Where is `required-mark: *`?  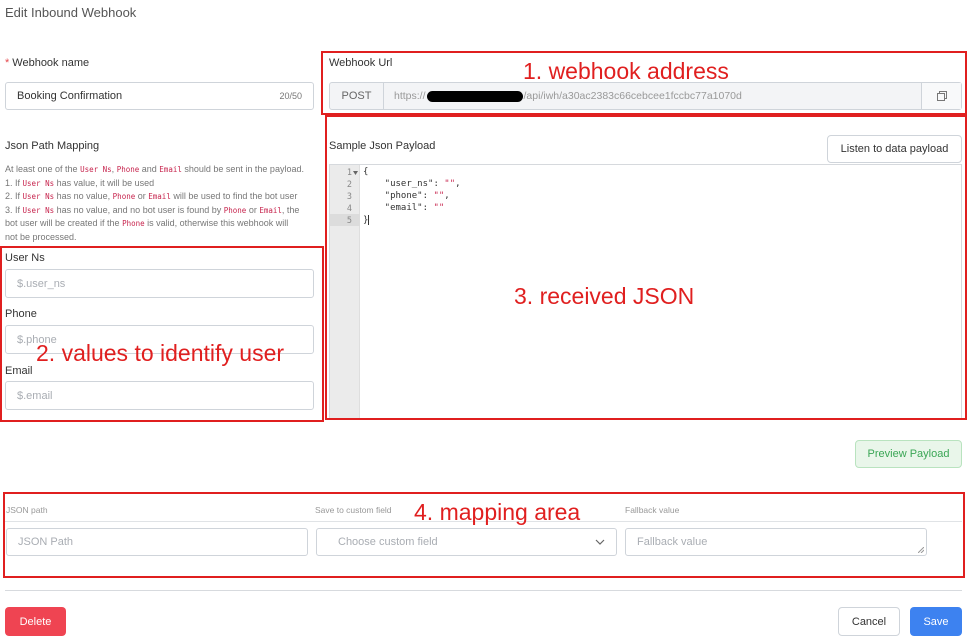
required-mark: * is located at coordinates (7, 63).